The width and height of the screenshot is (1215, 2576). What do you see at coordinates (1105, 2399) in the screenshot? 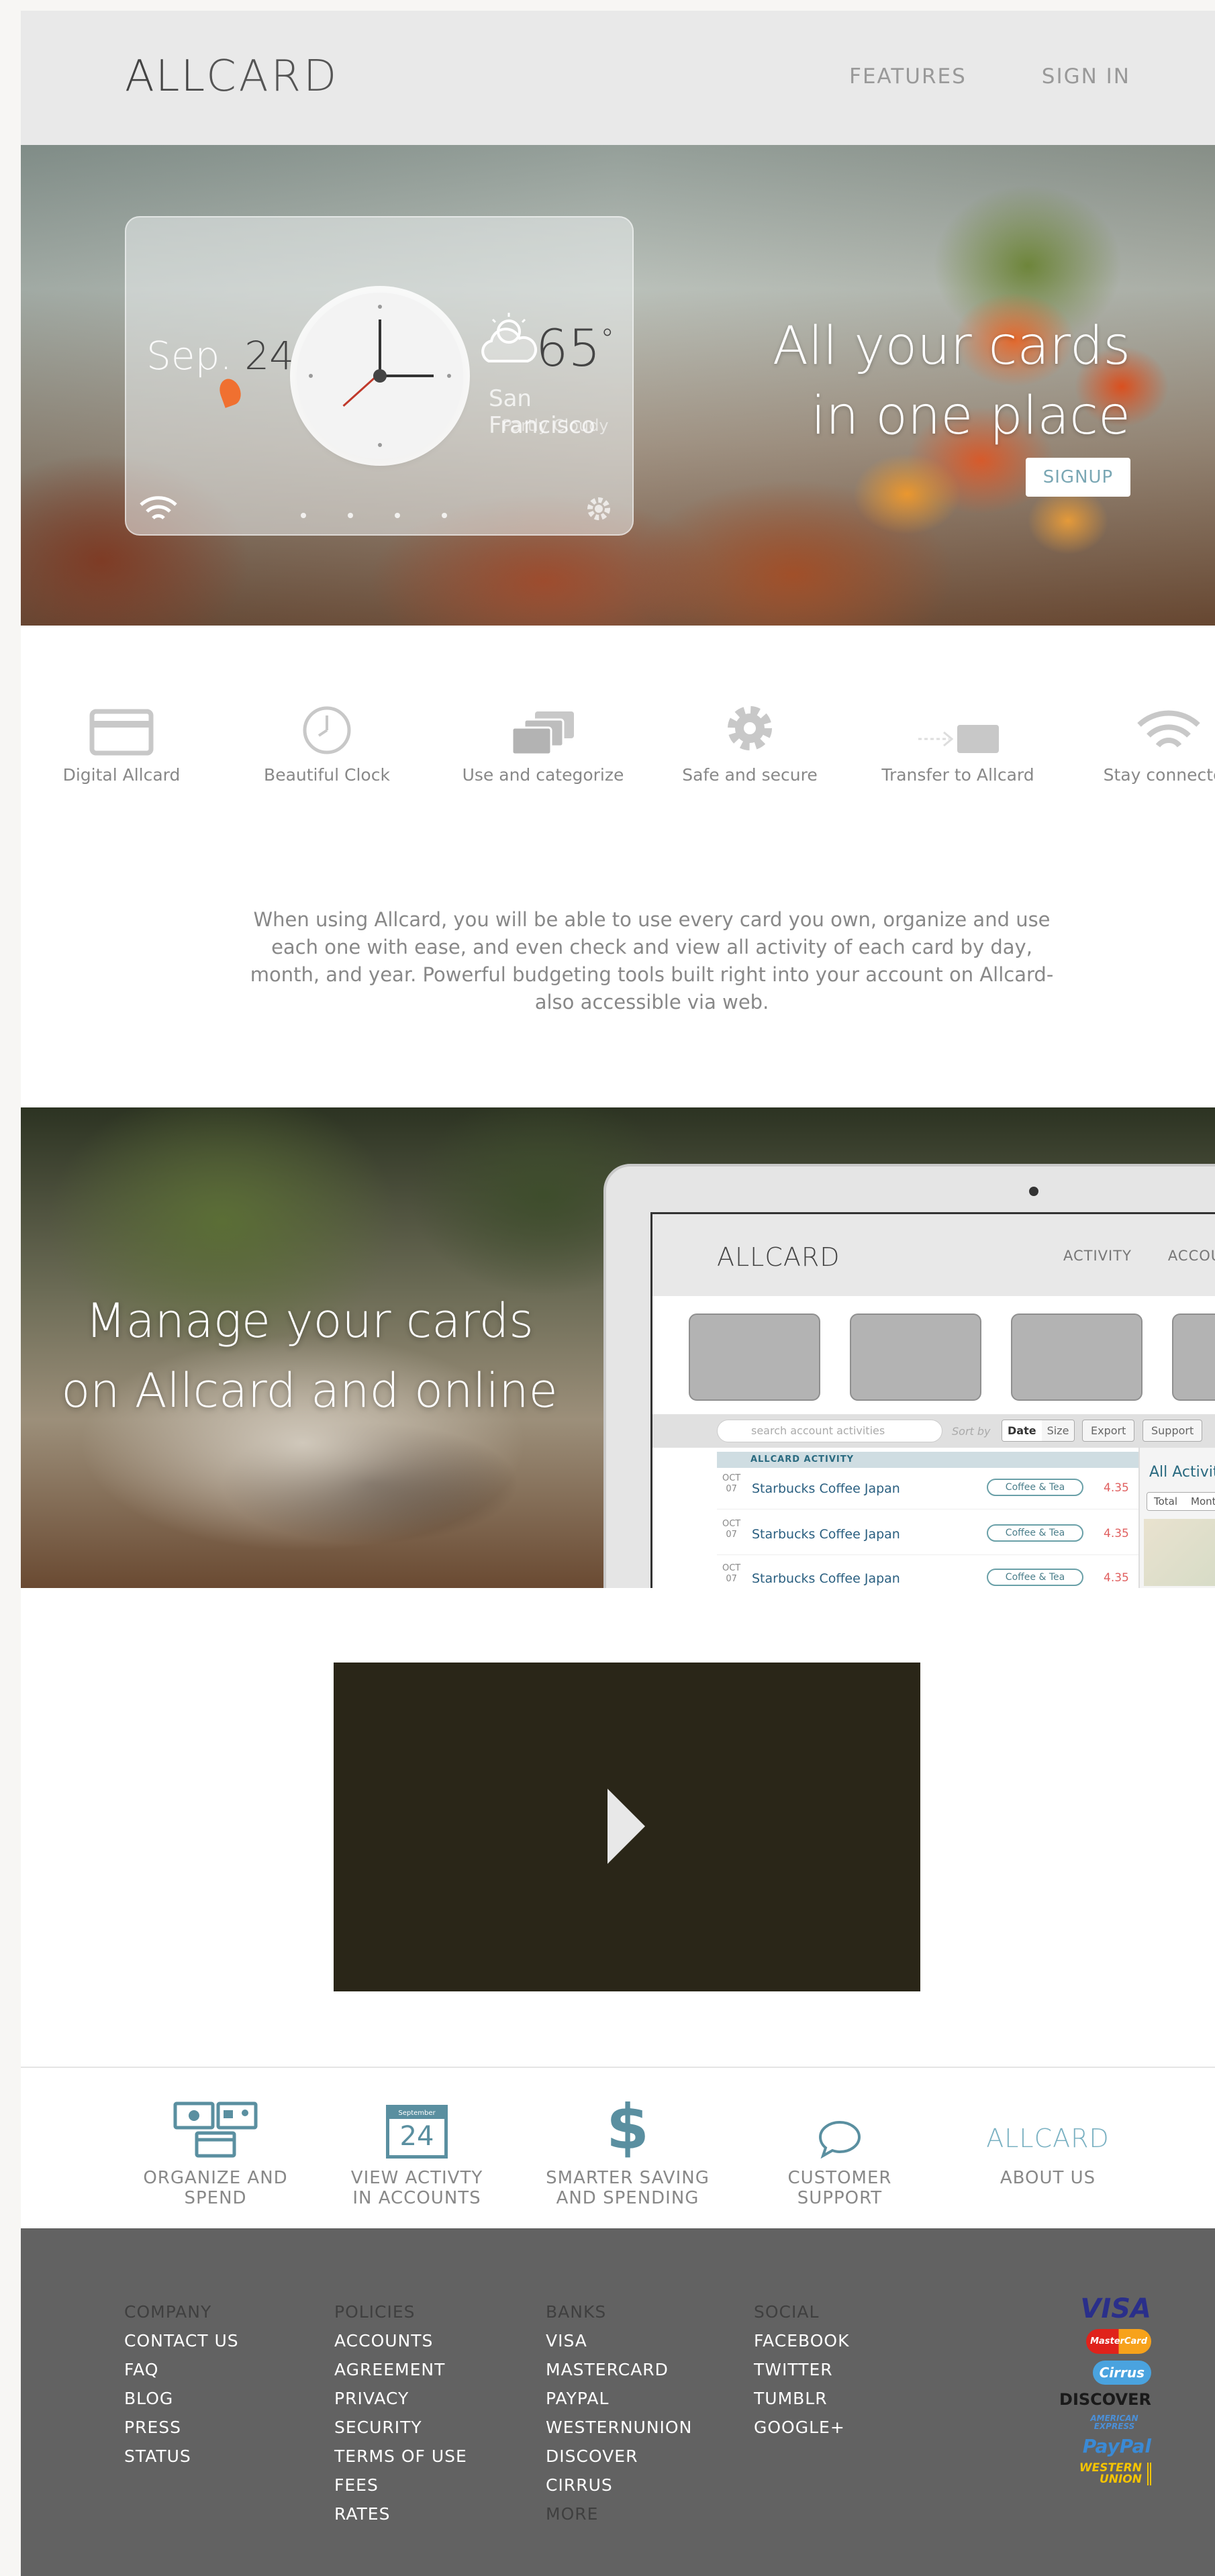
I see `discover-logo: DISCOVER` at bounding box center [1105, 2399].